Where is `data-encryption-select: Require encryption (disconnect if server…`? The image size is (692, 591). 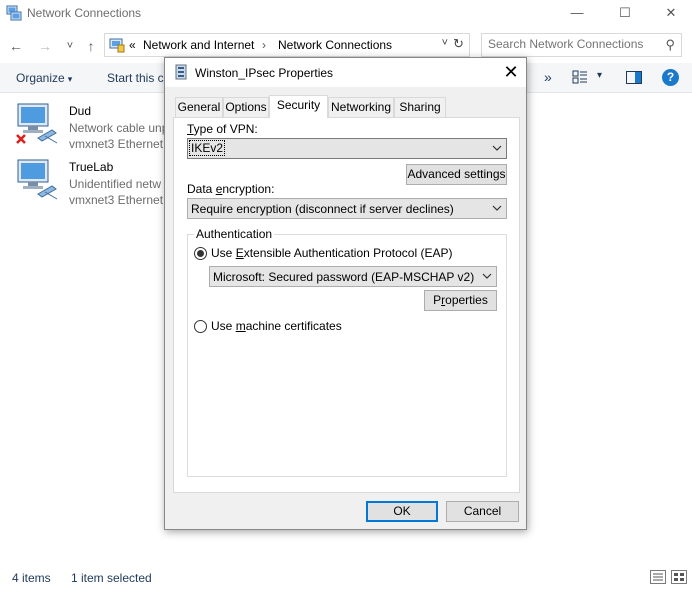 data-encryption-select: Require encryption (disconnect if server… is located at coordinates (347, 208).